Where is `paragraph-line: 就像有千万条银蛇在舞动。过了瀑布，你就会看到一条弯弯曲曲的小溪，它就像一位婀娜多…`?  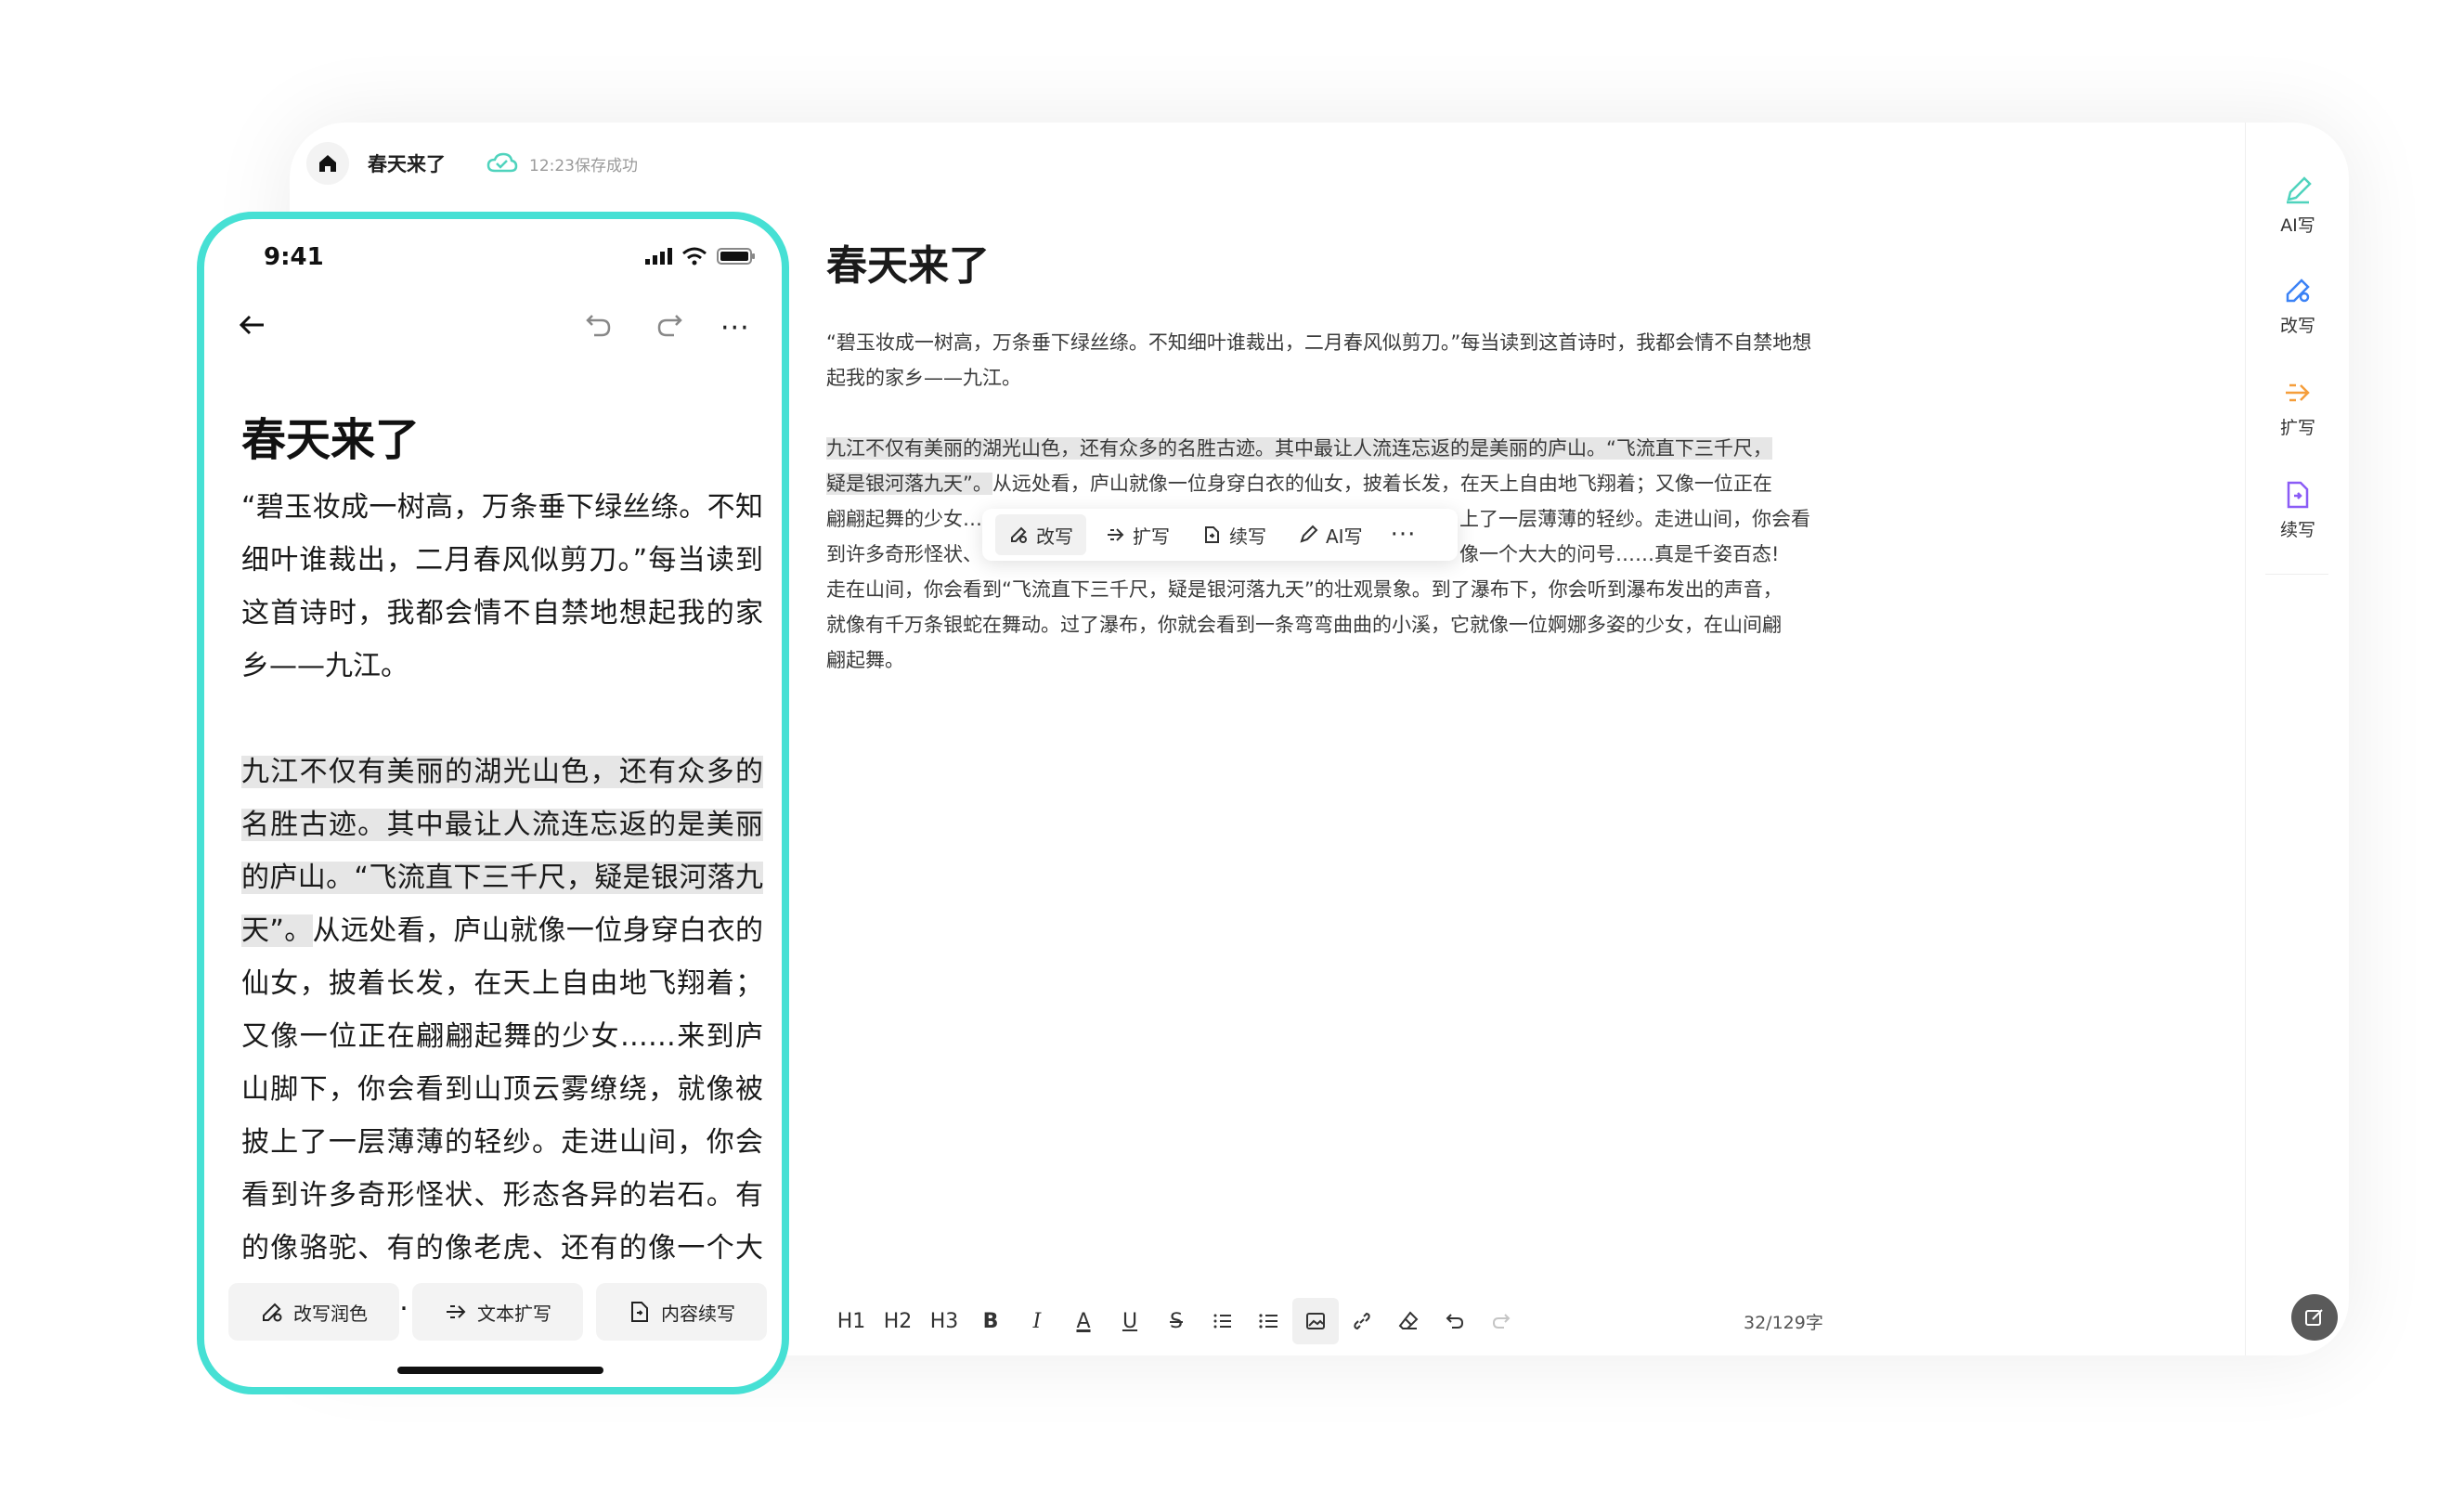 paragraph-line: 就像有千万条银蛇在舞动。过了瀑布，你就会看到一条弯弯曲曲的小溪，它就像一位婀娜多… is located at coordinates (1304, 625).